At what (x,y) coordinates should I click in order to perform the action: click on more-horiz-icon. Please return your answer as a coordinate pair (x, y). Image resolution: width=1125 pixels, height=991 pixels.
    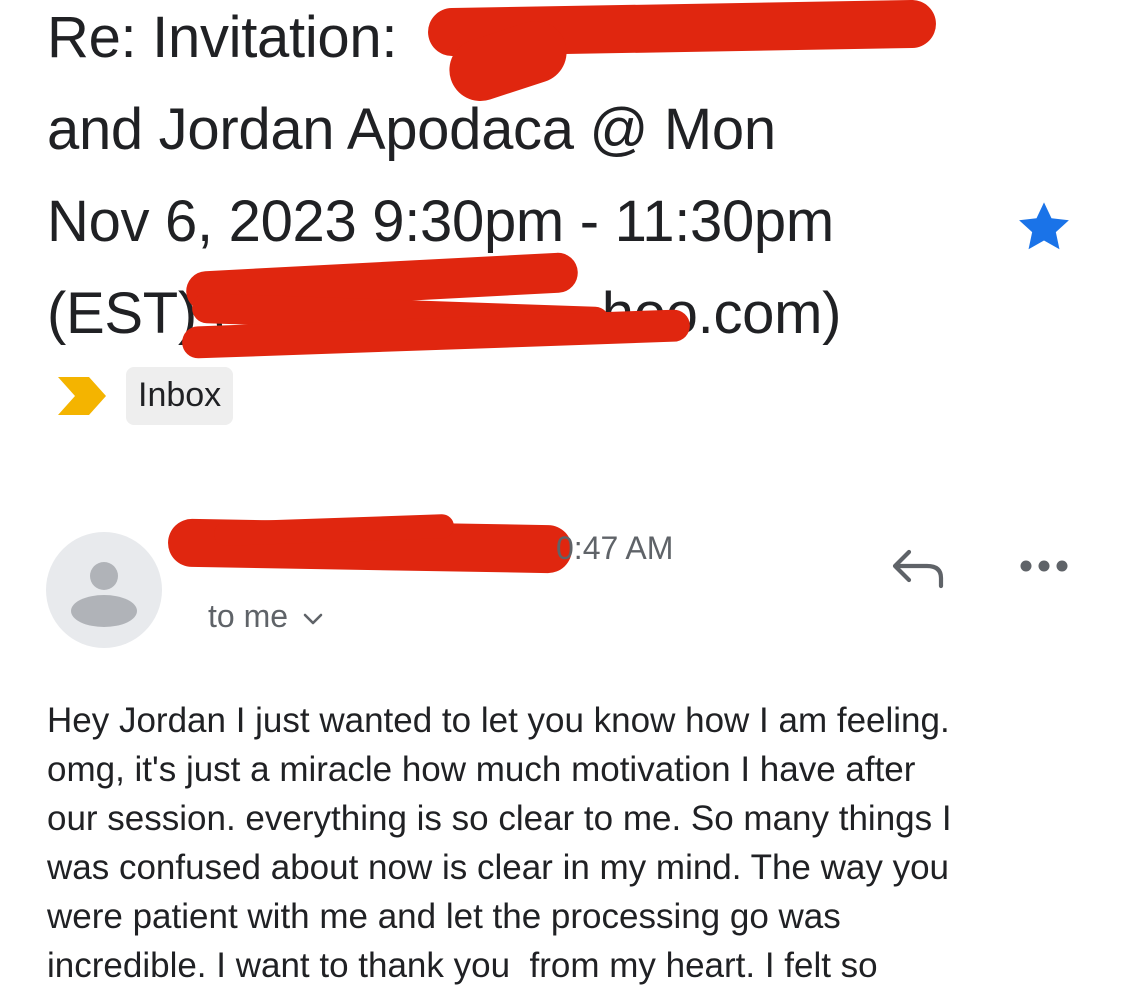
    Looking at the image, I should click on (1044, 566).